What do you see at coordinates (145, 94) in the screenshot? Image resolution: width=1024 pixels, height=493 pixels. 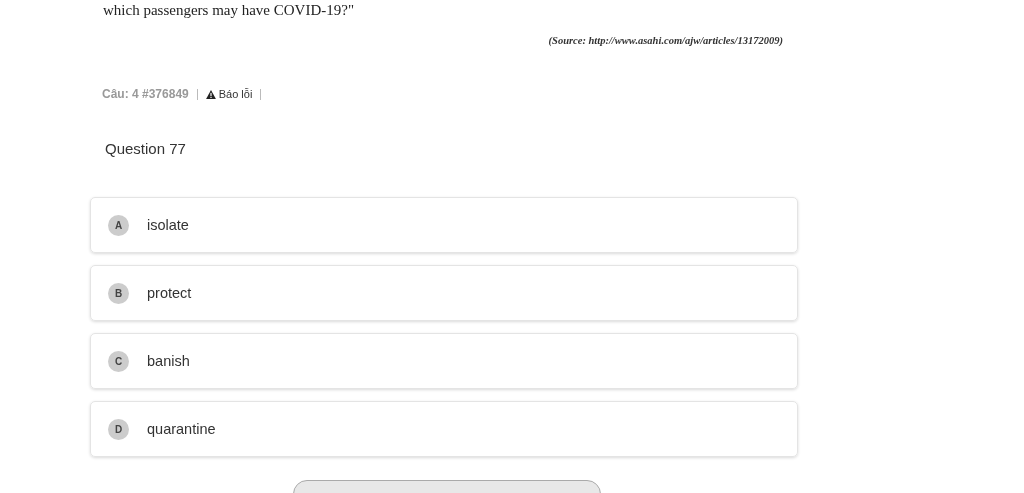 I see `question-id: Câu: 4 #376849` at bounding box center [145, 94].